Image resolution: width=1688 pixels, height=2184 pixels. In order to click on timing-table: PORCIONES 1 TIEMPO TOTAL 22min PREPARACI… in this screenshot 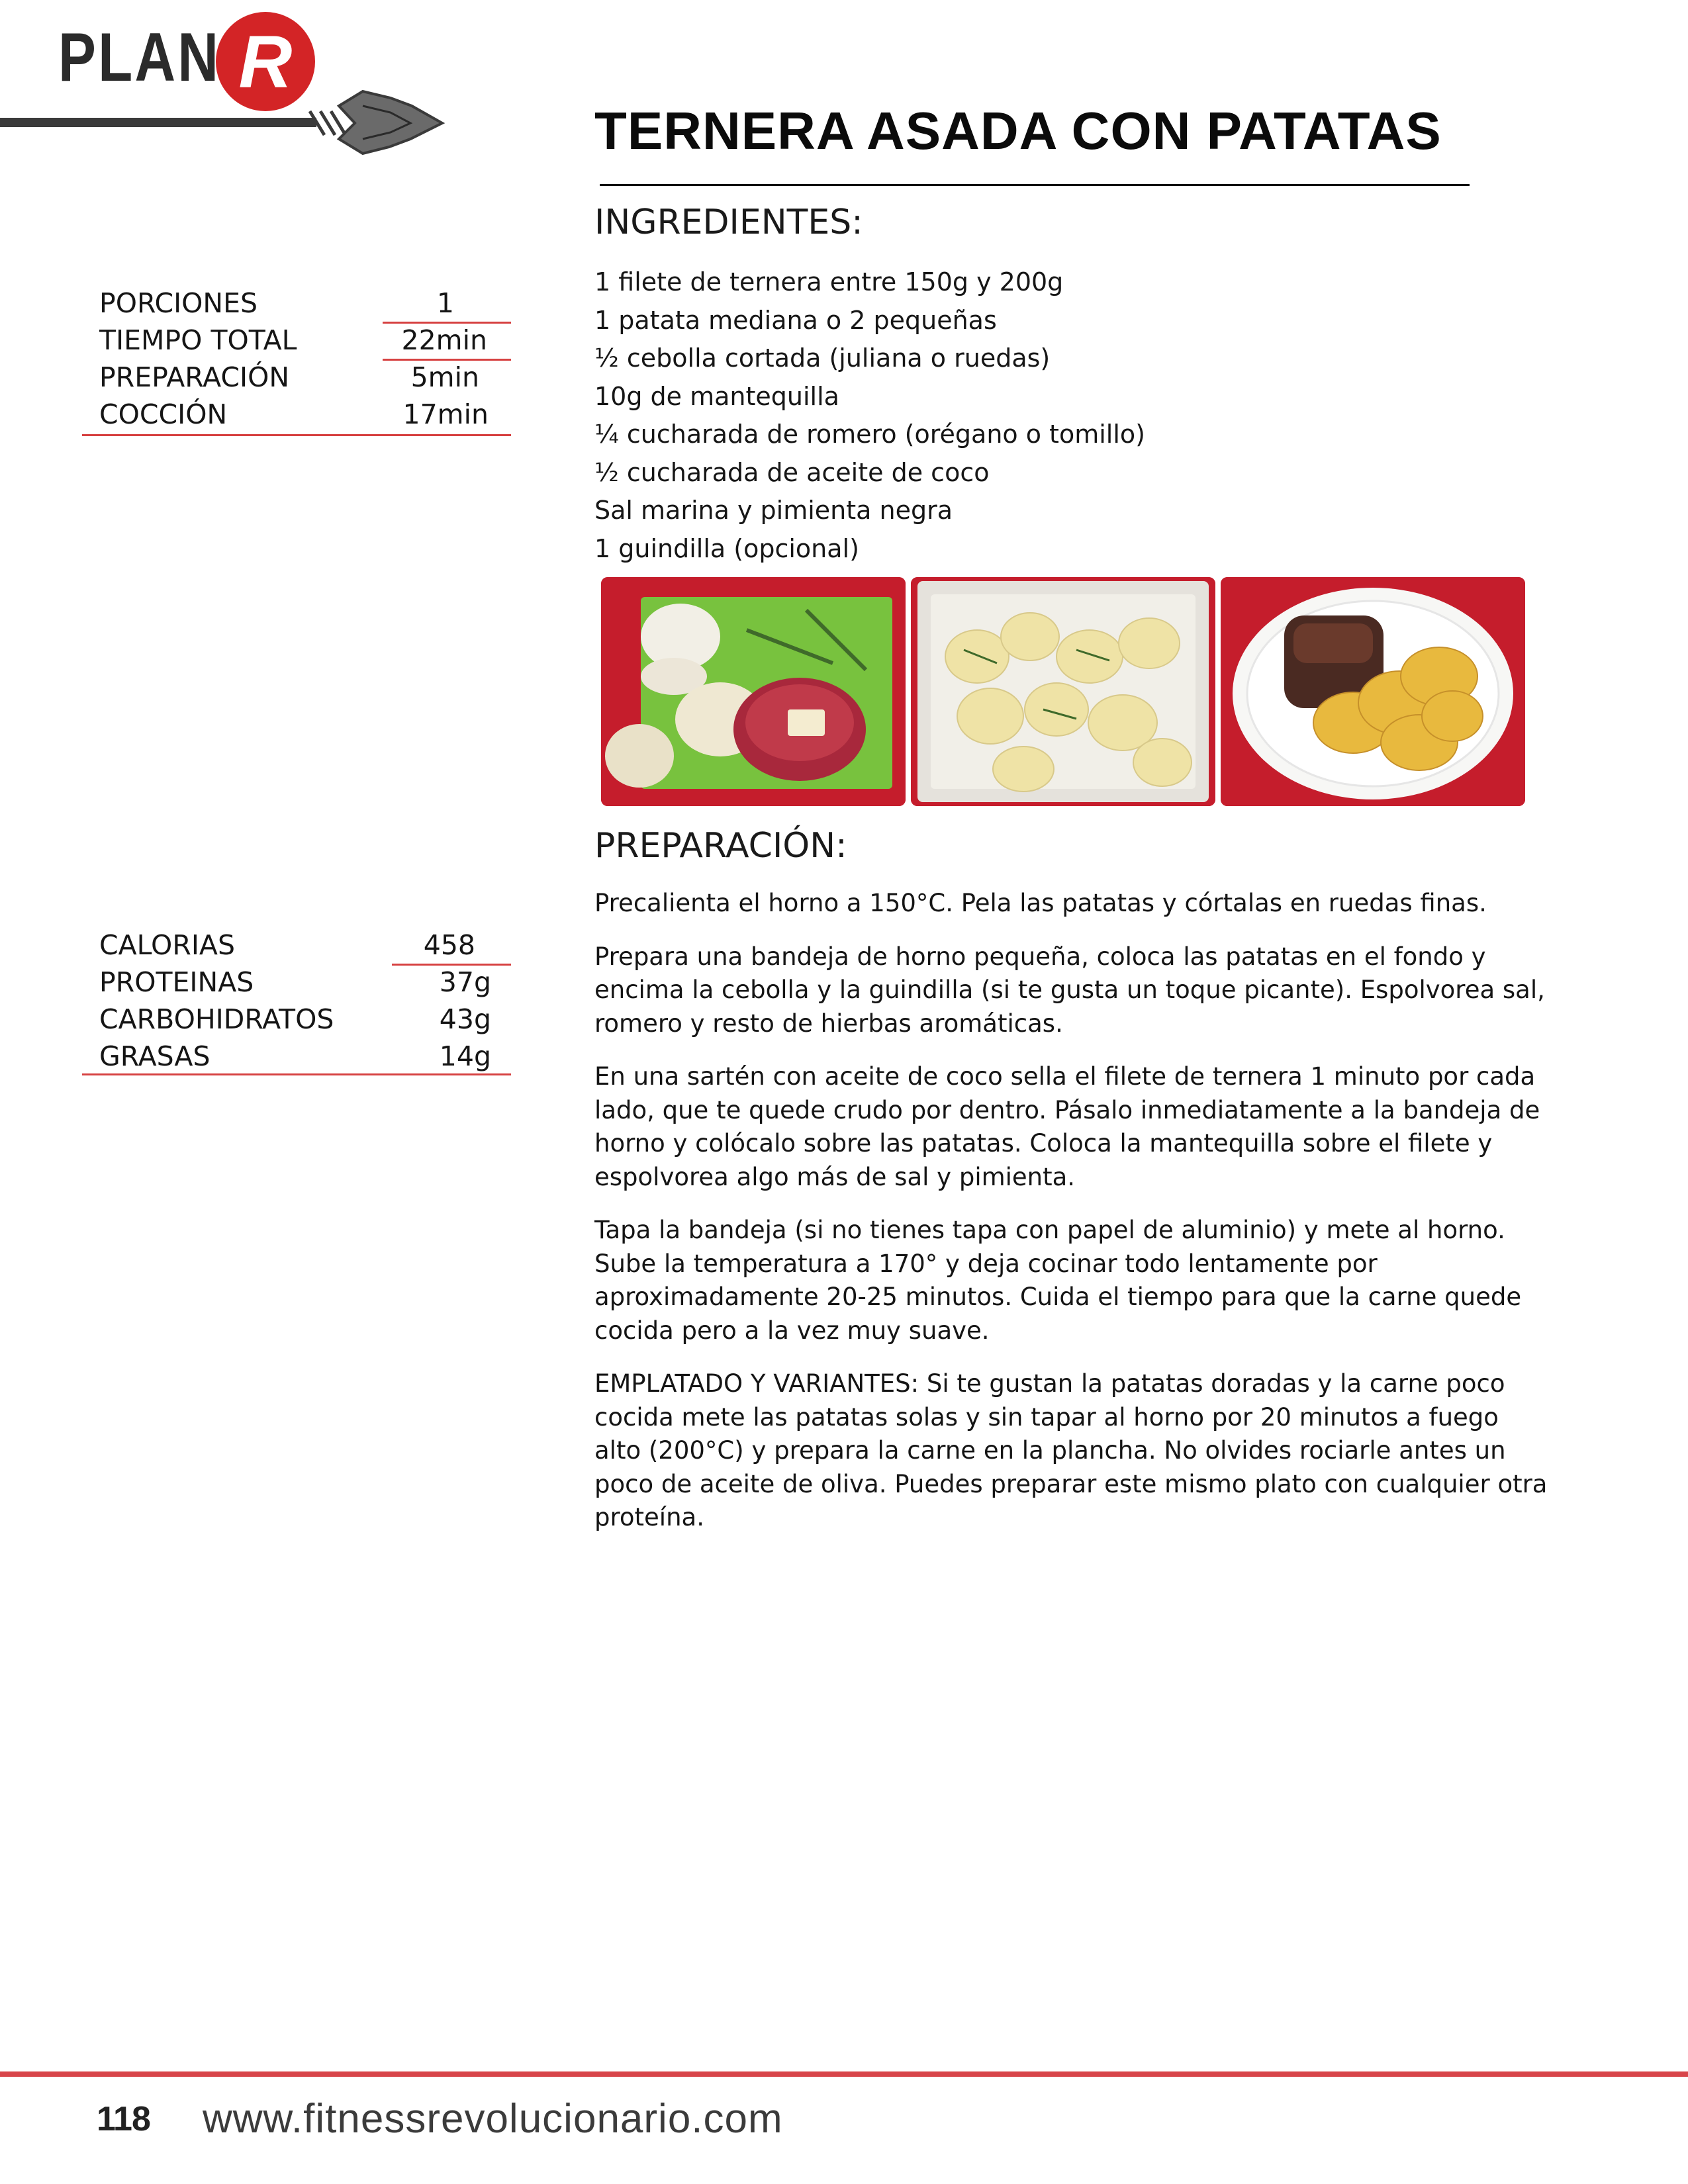, I will do `click(296, 360)`.